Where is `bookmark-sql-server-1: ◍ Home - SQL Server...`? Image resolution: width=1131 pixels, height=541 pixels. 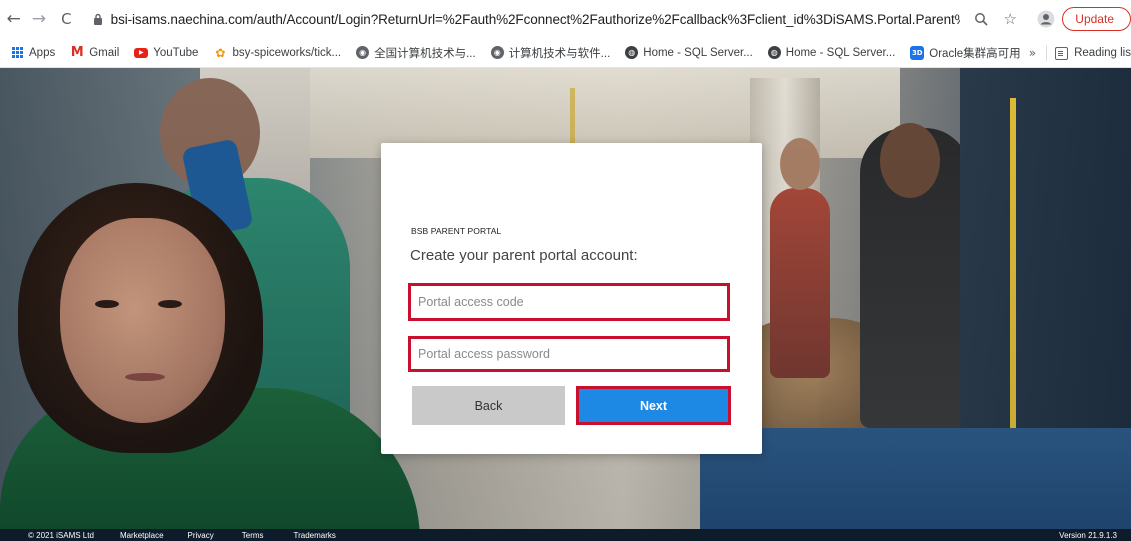 bookmark-sql-server-1: ◍ Home - SQL Server... is located at coordinates (689, 52).